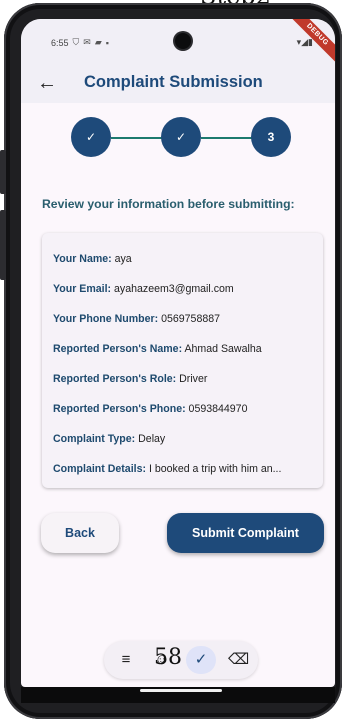  Describe the element at coordinates (192, 379) in the screenshot. I see `review-value: Driver` at that location.